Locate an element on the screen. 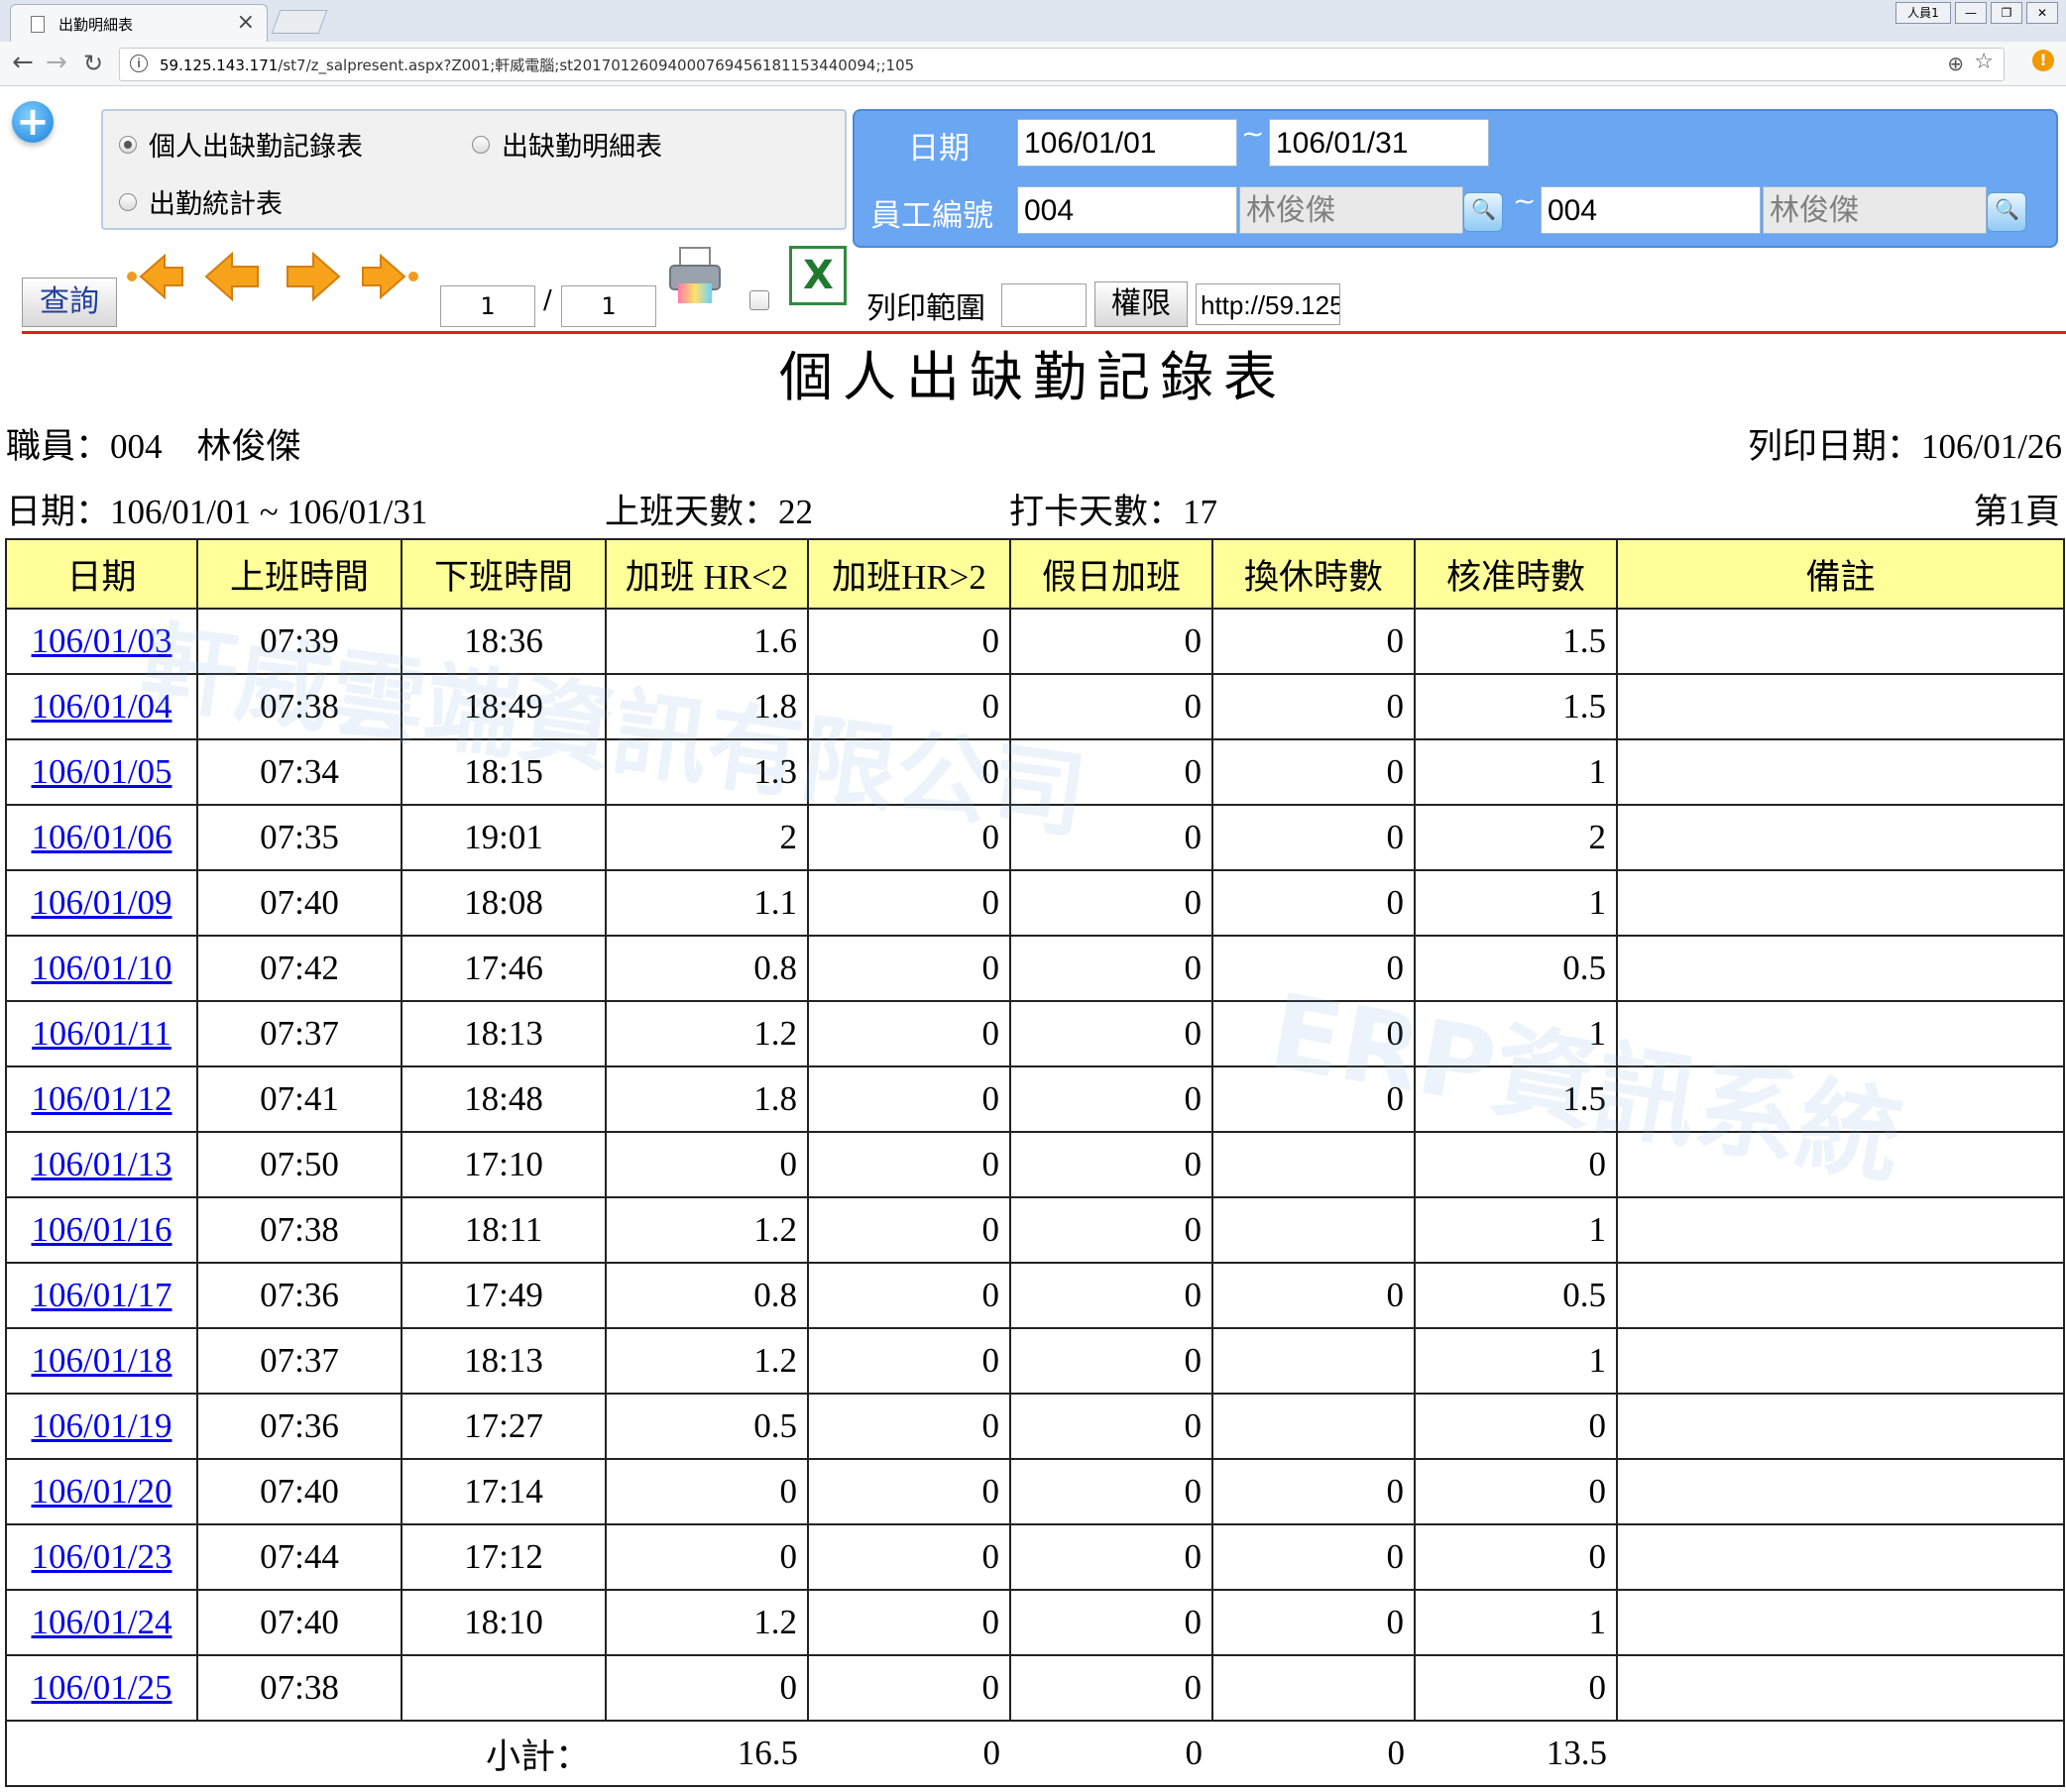 The width and height of the screenshot is (2066, 1792). table-row: 106/01/05 07:34 18:15 1.3 0 0 0 1 is located at coordinates (1035, 772).